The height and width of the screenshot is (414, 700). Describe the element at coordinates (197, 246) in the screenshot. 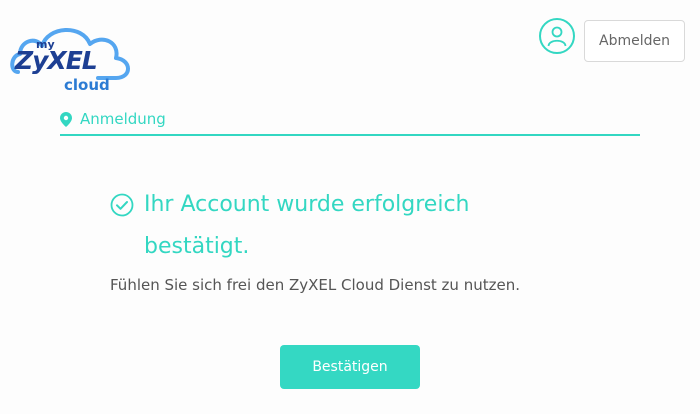

I see `success-title-line-2: bestätigt.` at that location.